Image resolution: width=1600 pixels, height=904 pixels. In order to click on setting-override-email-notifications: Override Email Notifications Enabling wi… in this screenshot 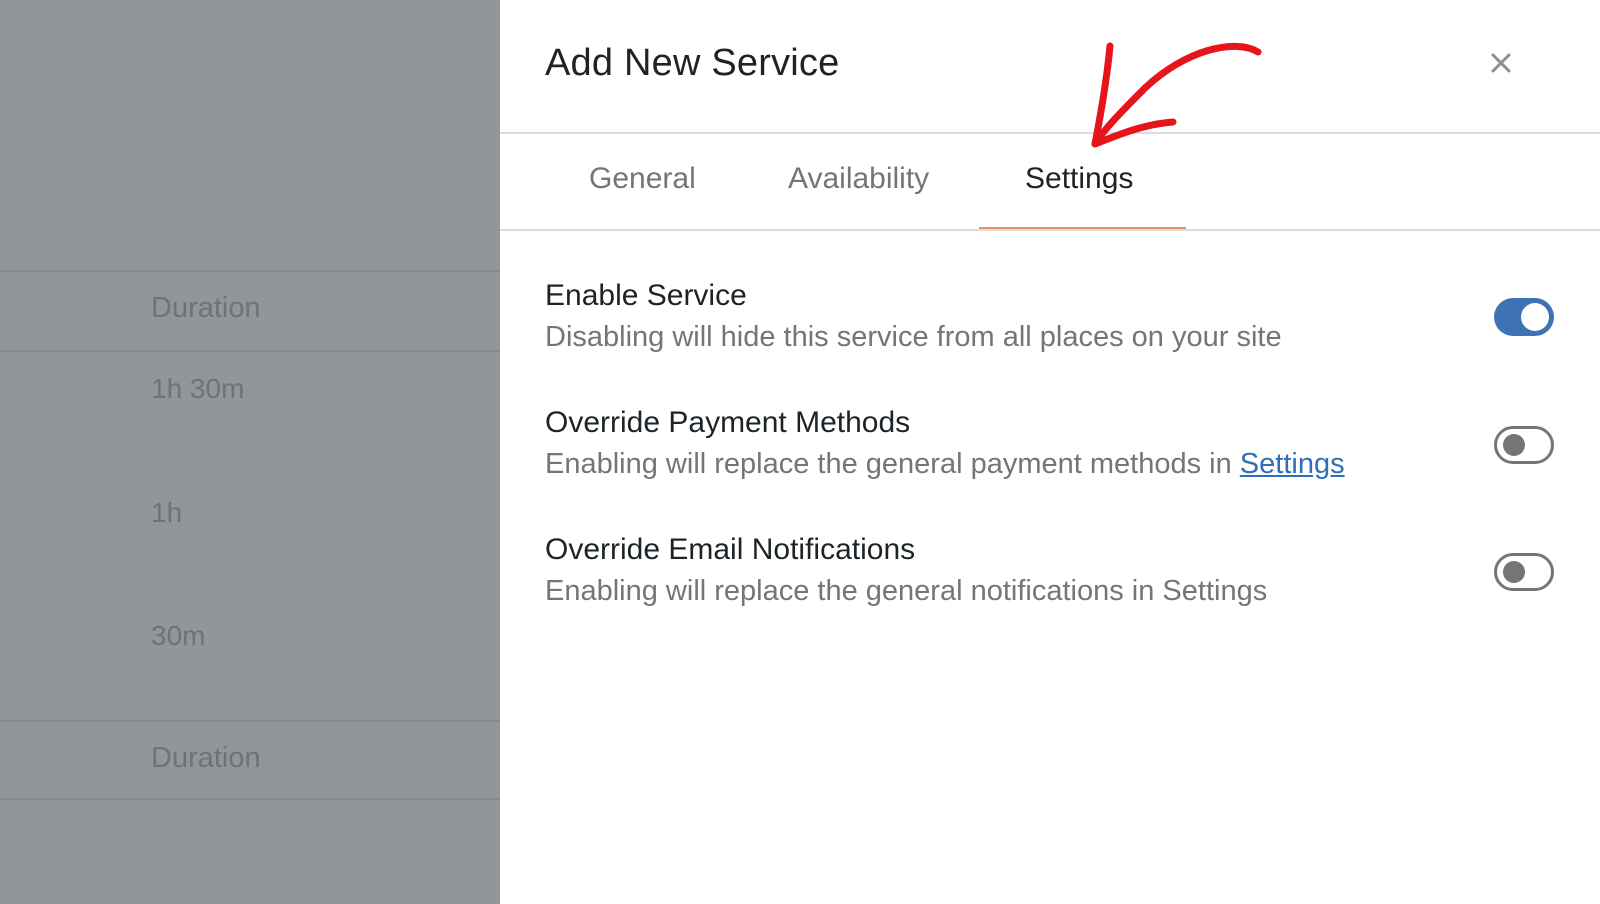, I will do `click(1050, 571)`.